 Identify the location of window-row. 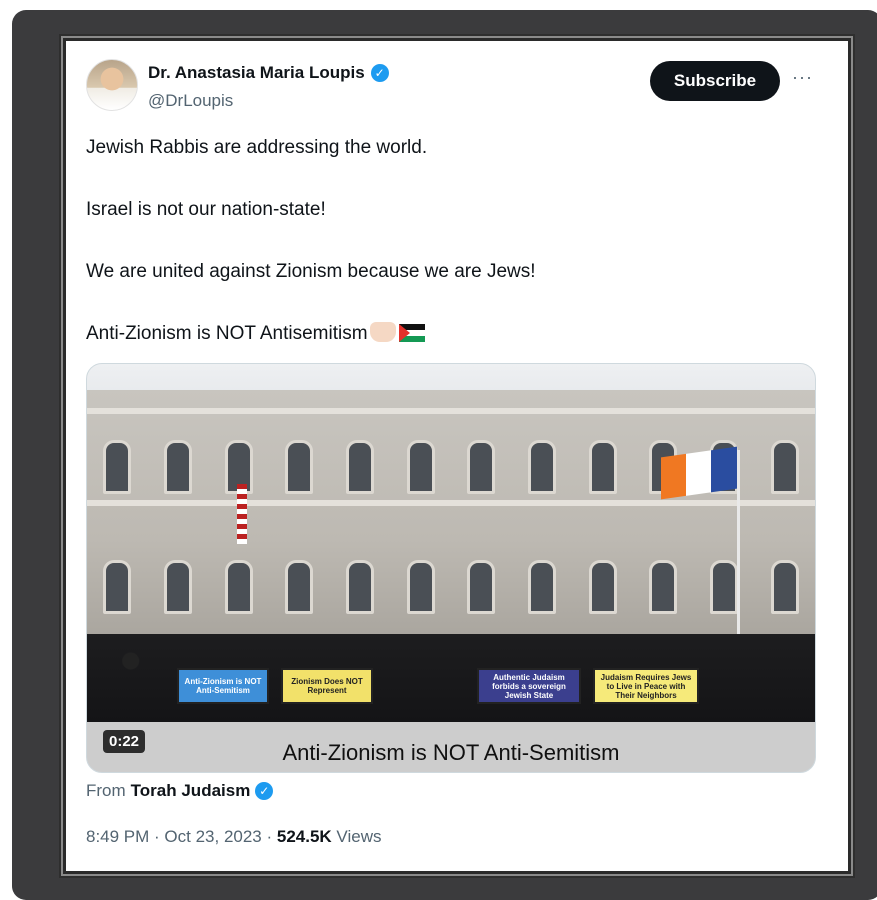
(451, 587).